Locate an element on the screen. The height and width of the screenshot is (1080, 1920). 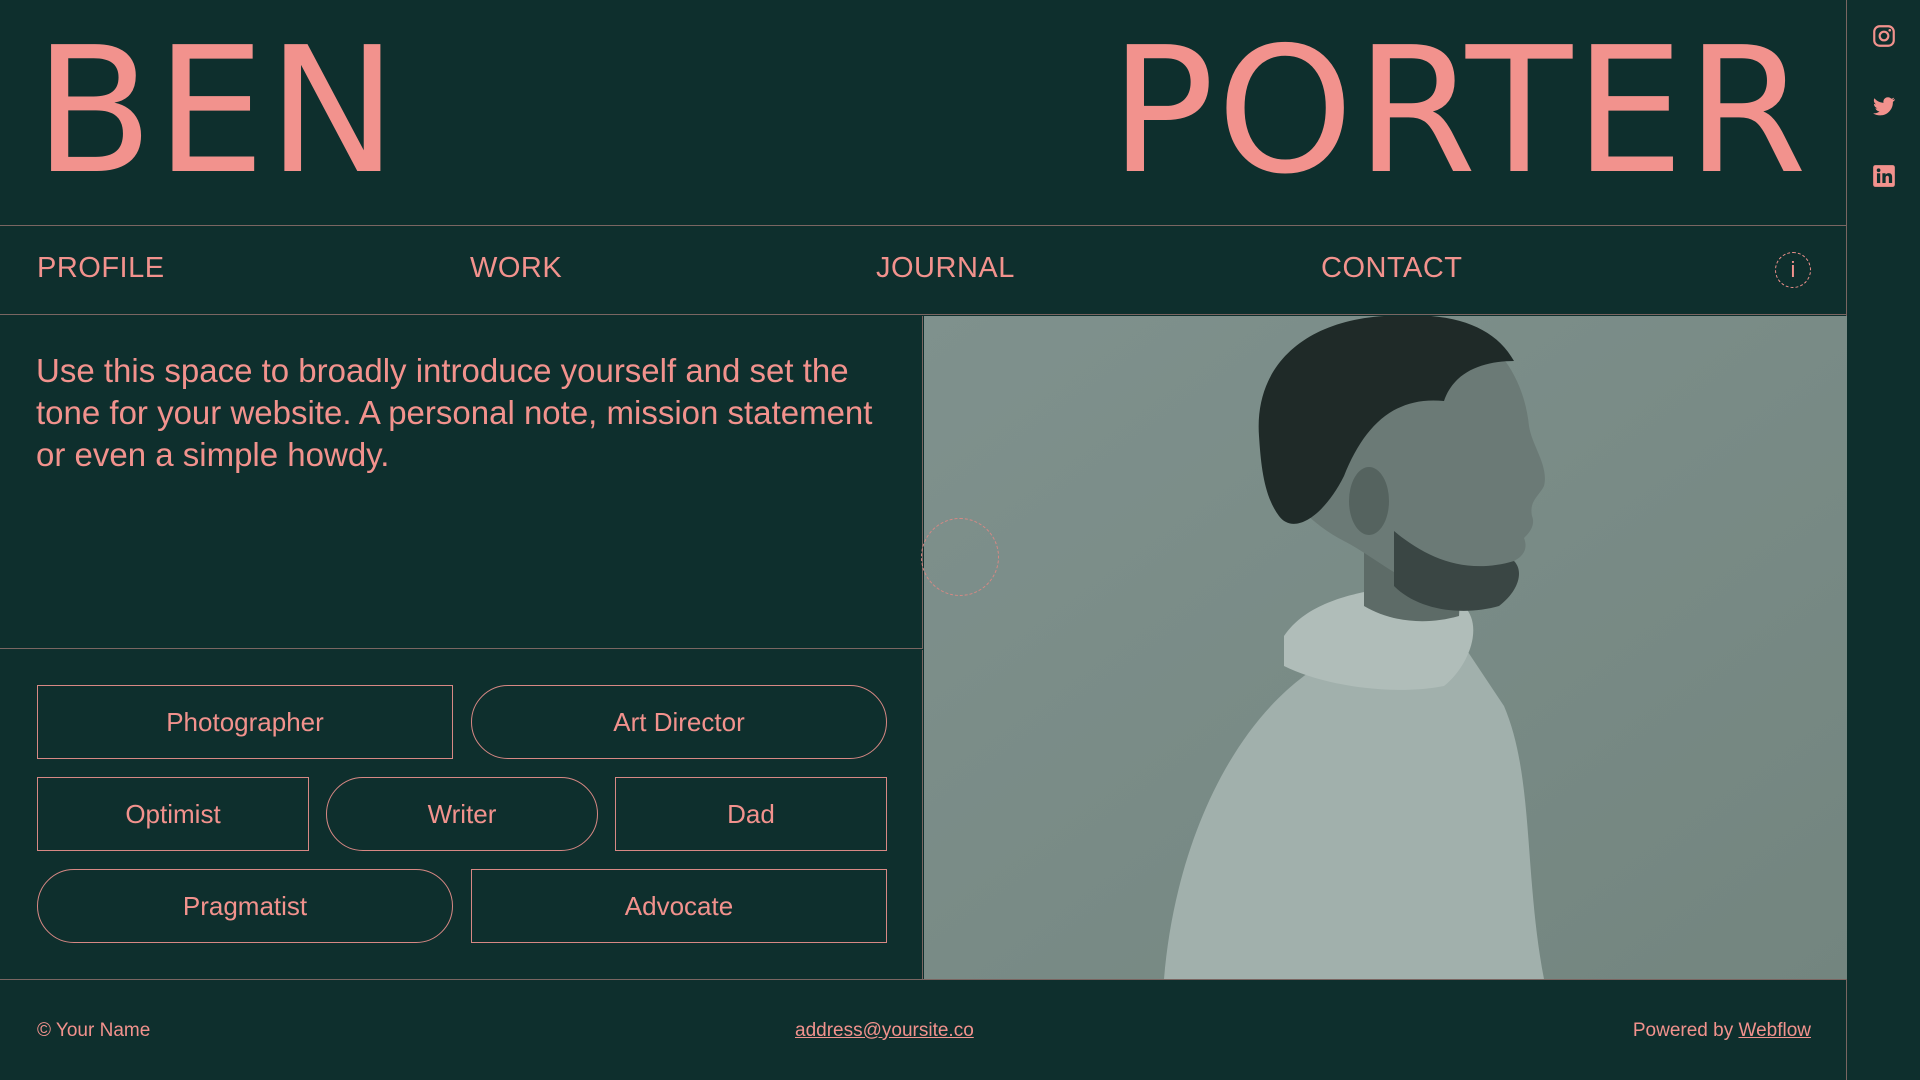
info-icon: i is located at coordinates (1793, 269).